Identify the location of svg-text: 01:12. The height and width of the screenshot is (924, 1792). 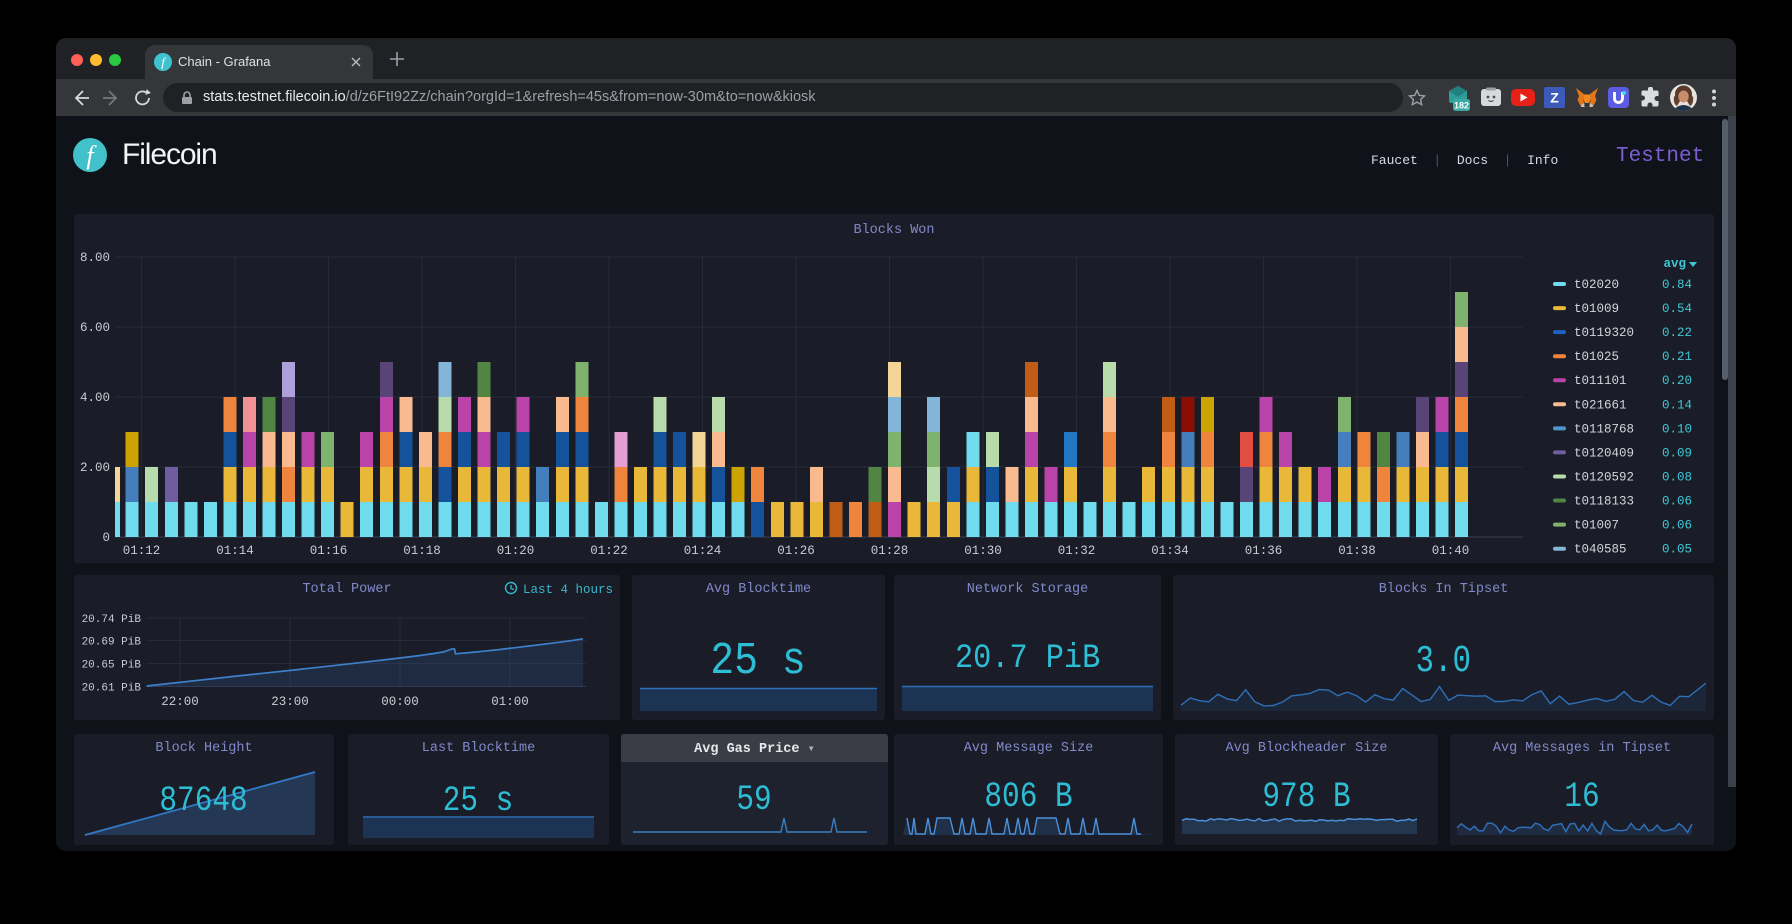
(142, 551).